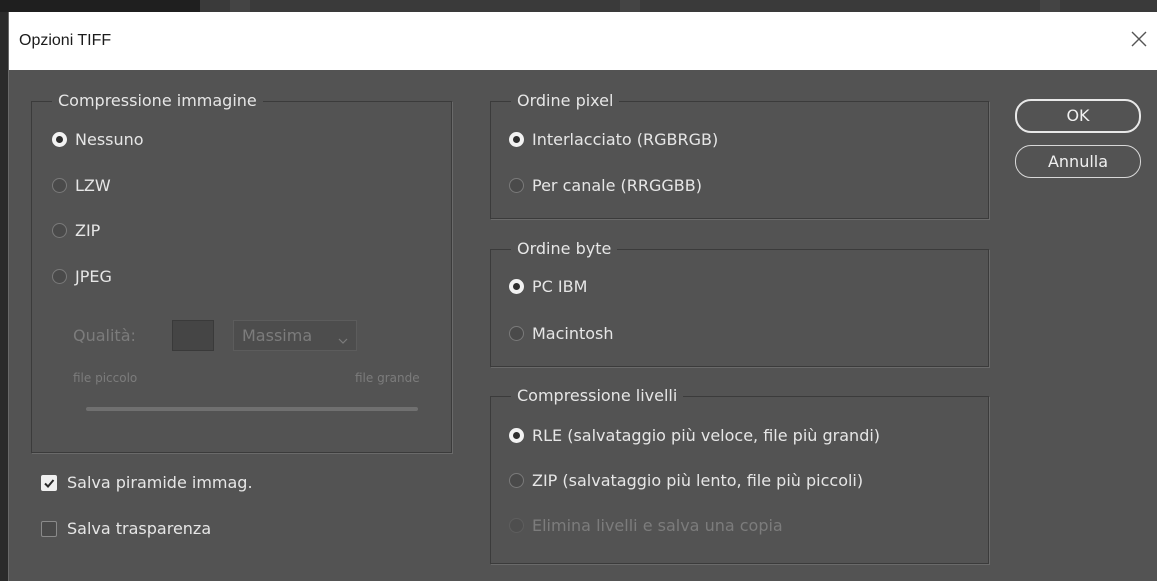 The height and width of the screenshot is (581, 1157). I want to click on radio-label: ZIP, so click(88, 230).